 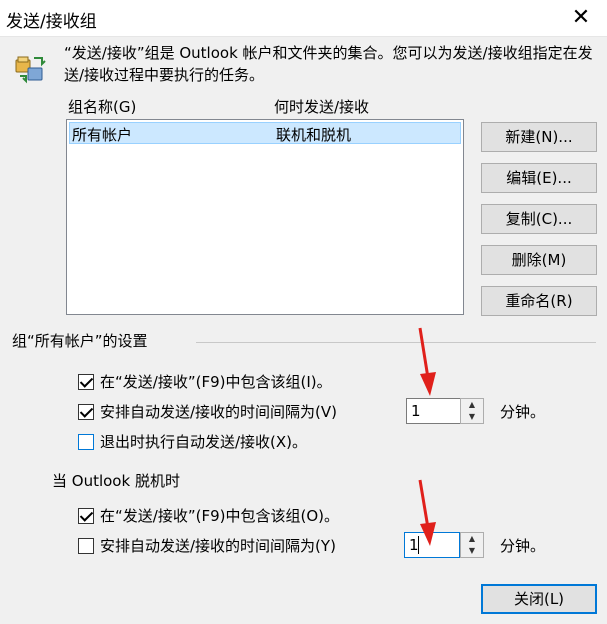 I want to click on offline-include-checkbox, so click(x=86, y=516).